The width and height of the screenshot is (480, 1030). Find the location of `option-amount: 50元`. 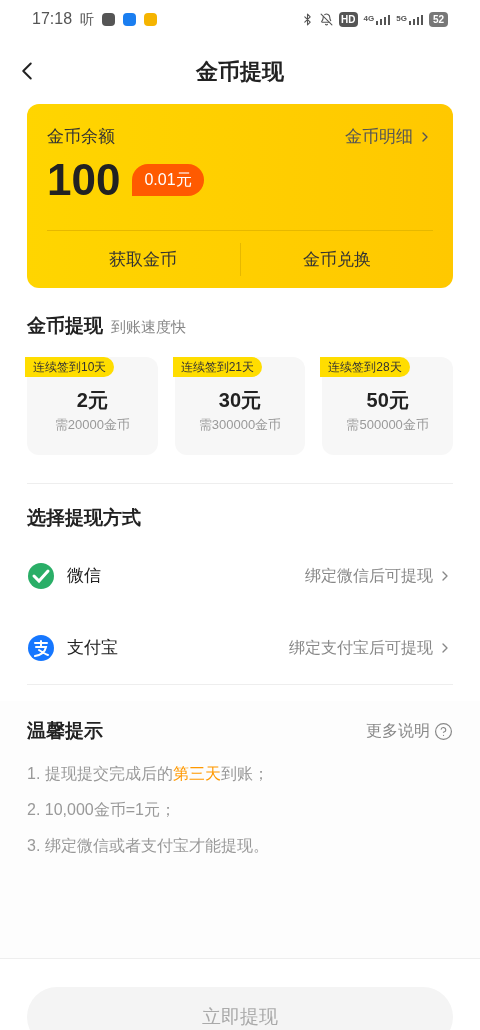

option-amount: 50元 is located at coordinates (387, 400).